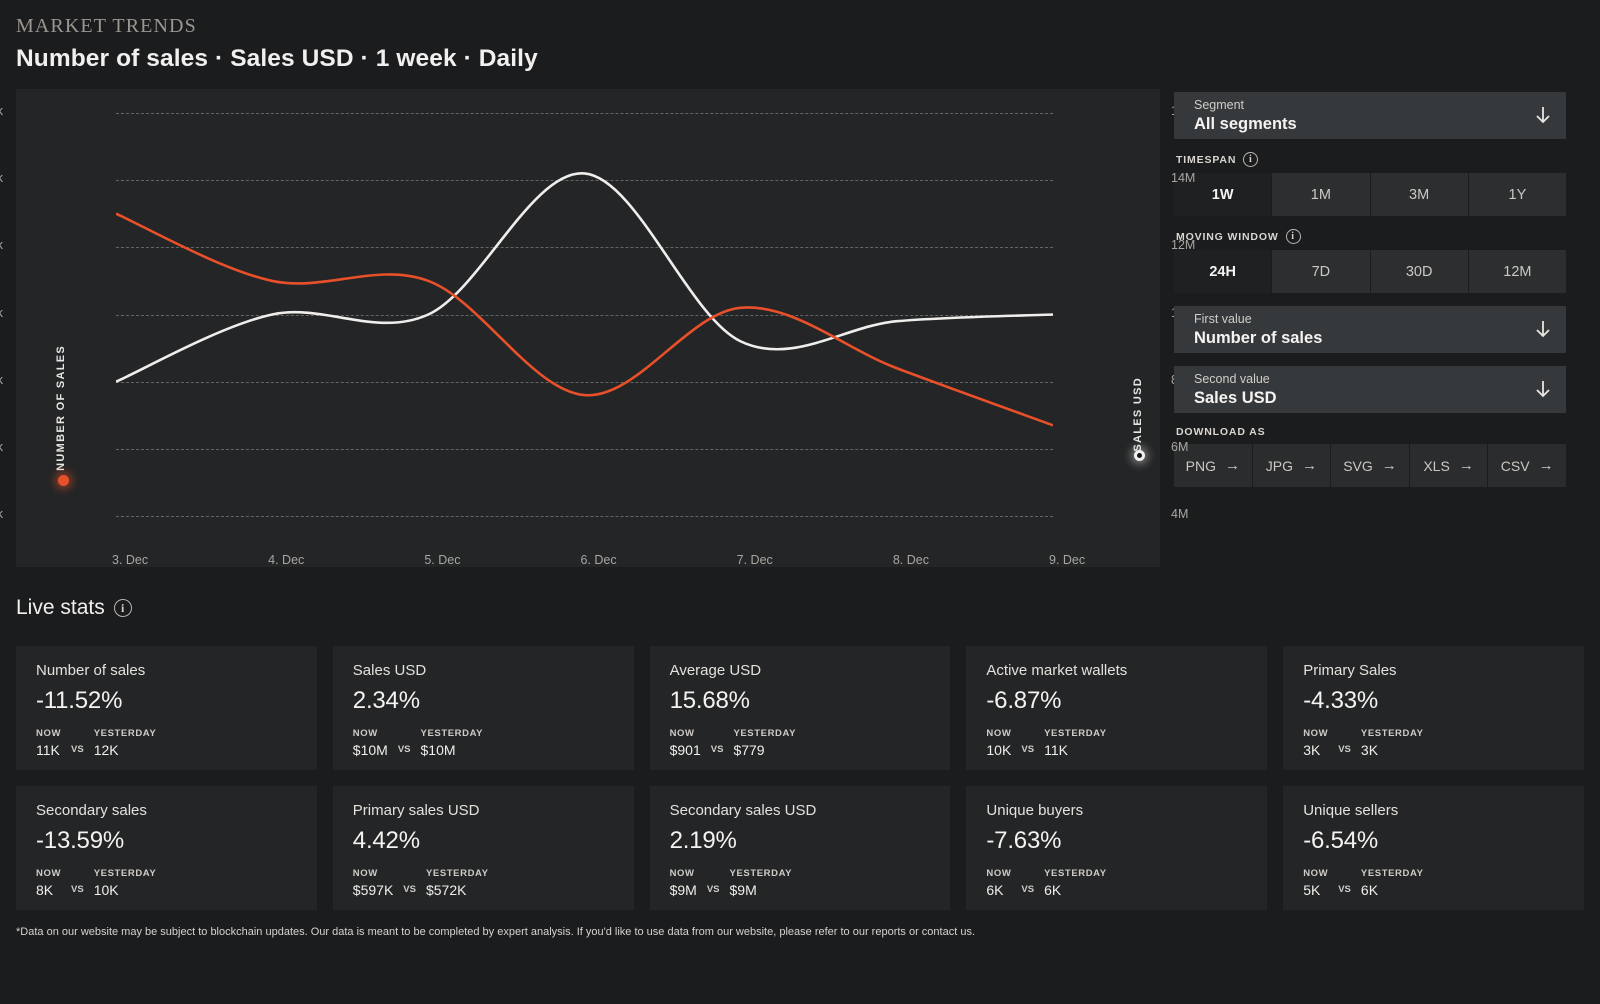 The image size is (1600, 1004). What do you see at coordinates (1371, 236) in the screenshot?
I see `moving-window-label-row: MOVING WINDOW i` at bounding box center [1371, 236].